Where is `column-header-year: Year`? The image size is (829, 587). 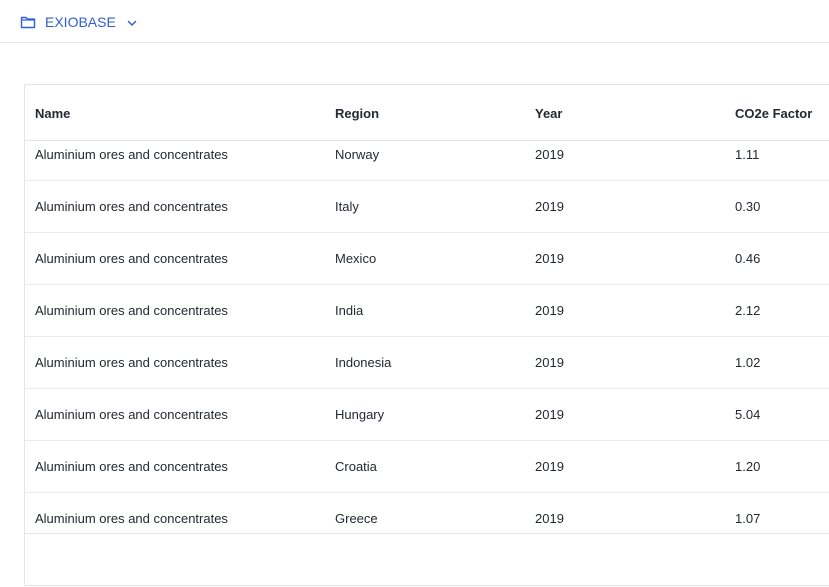 column-header-year: Year is located at coordinates (548, 113).